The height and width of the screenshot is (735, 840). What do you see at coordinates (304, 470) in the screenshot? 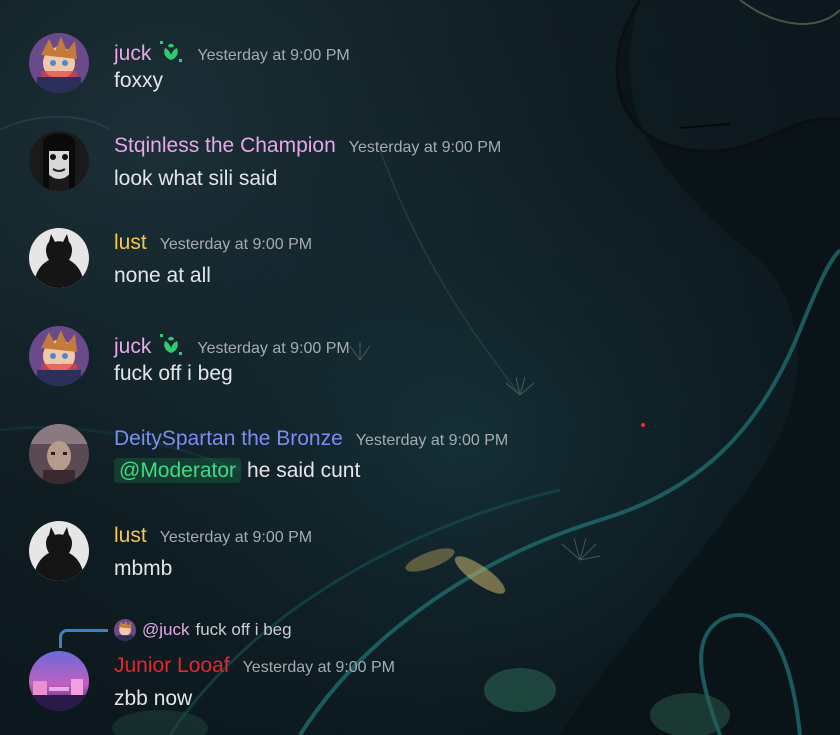
I see `message-body: he said cunt` at bounding box center [304, 470].